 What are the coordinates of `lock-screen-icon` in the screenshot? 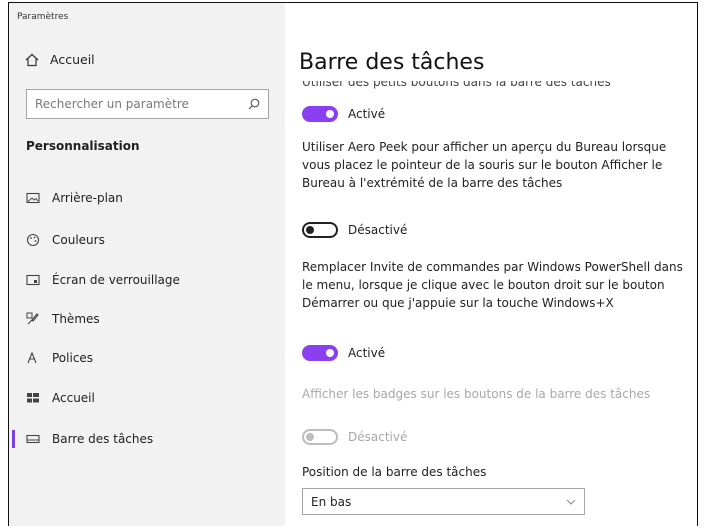 It's located at (33, 280).